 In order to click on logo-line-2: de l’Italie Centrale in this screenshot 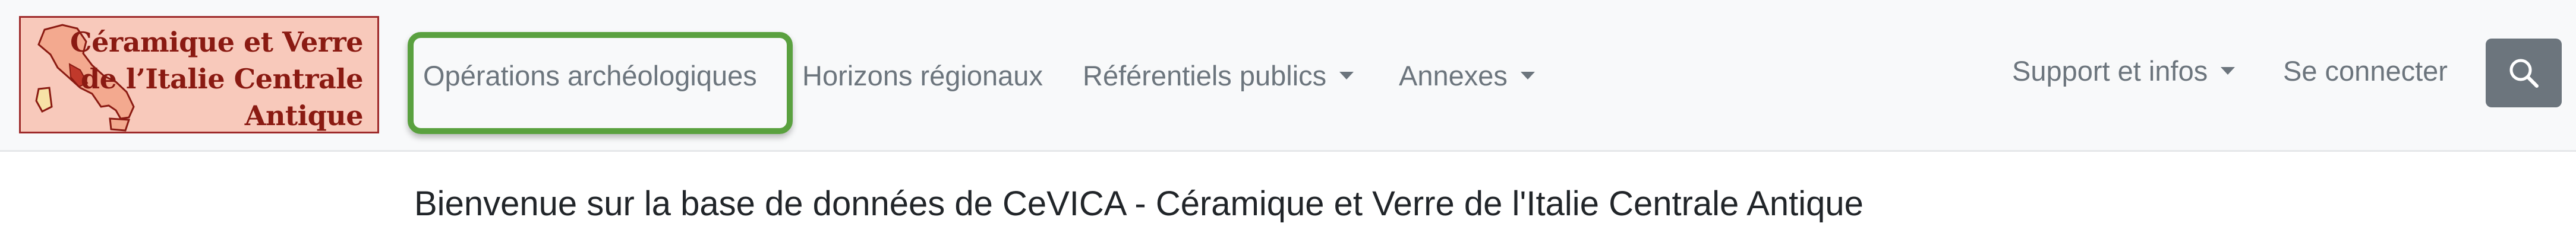, I will do `click(222, 79)`.